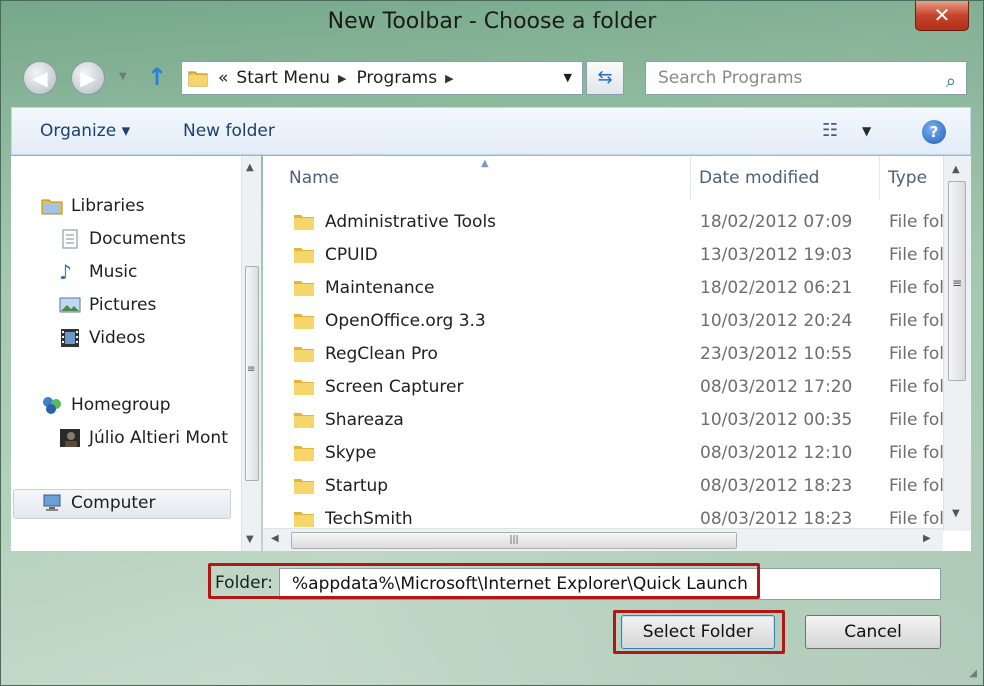  What do you see at coordinates (351, 255) in the screenshot?
I see `file-name: CPUID` at bounding box center [351, 255].